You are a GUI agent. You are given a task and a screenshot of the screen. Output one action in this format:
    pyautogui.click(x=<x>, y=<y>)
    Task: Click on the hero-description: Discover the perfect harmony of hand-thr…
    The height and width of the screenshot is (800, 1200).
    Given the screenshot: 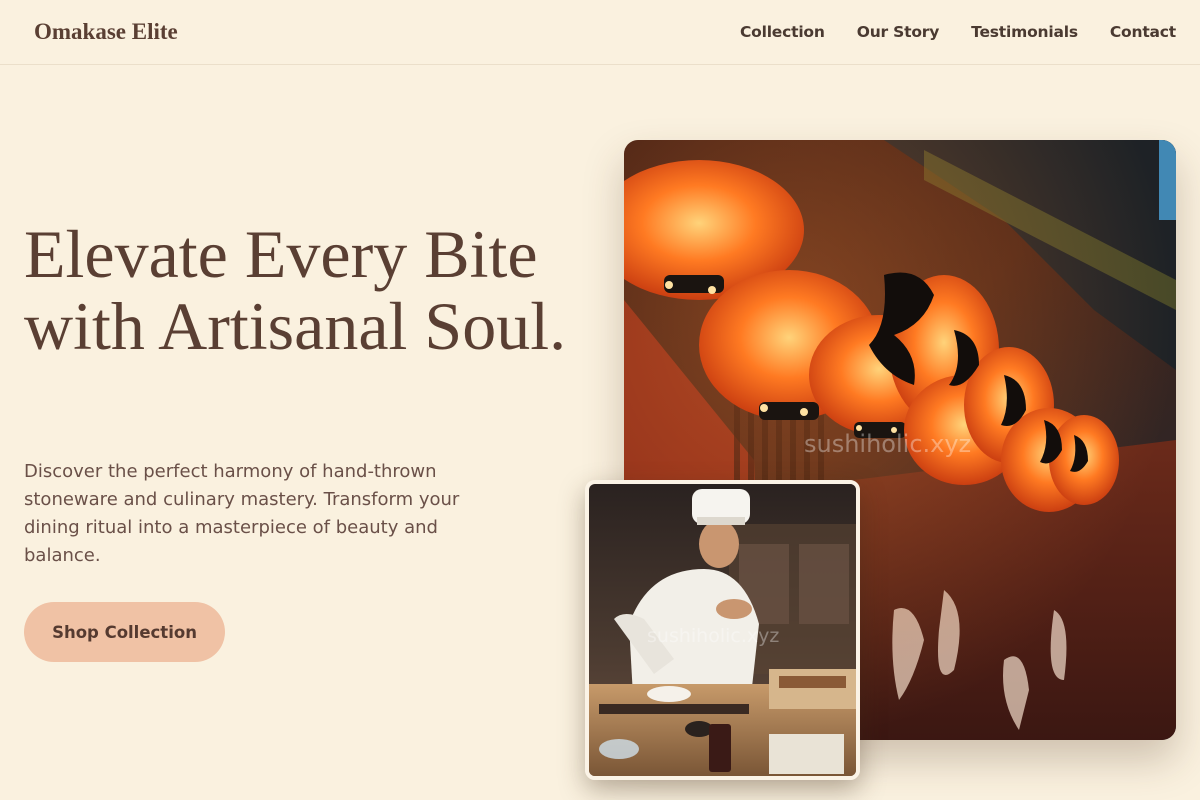 What is the action you would take?
    pyautogui.click(x=242, y=513)
    